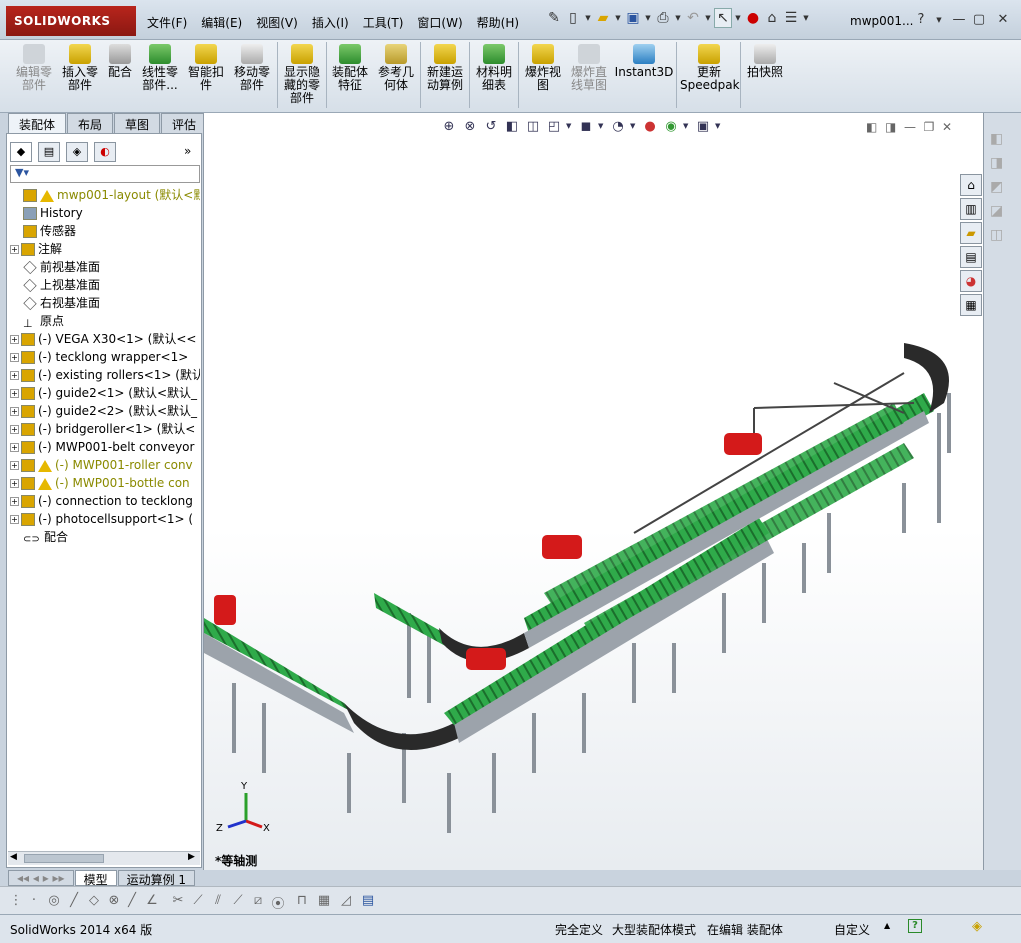  I want to click on right-tool-4-icon: ◪, so click(996, 211).